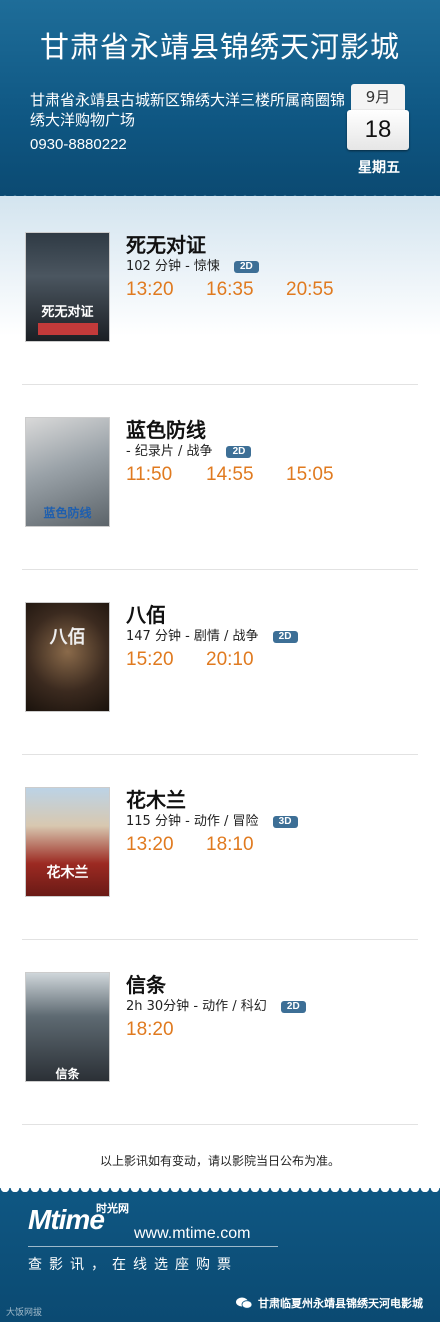 The image size is (440, 1322). I want to click on movie-meta-text: 2h 30分钟 - 动作 / 科幻, so click(196, 1006).